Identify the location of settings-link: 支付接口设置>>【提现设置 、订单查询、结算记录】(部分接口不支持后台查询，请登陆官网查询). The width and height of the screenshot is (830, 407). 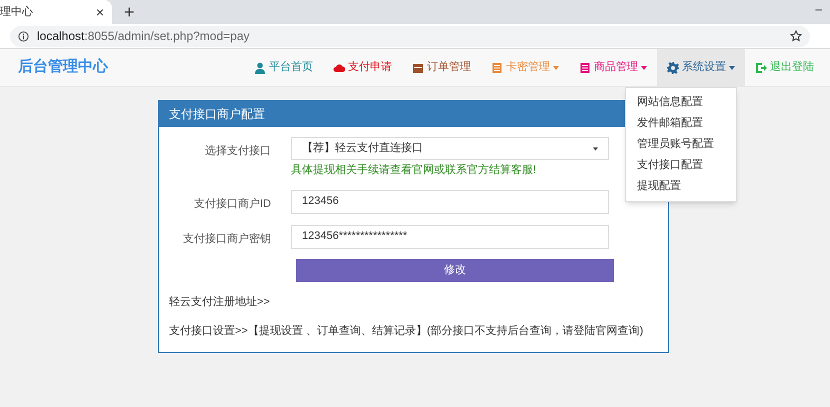
(413, 331).